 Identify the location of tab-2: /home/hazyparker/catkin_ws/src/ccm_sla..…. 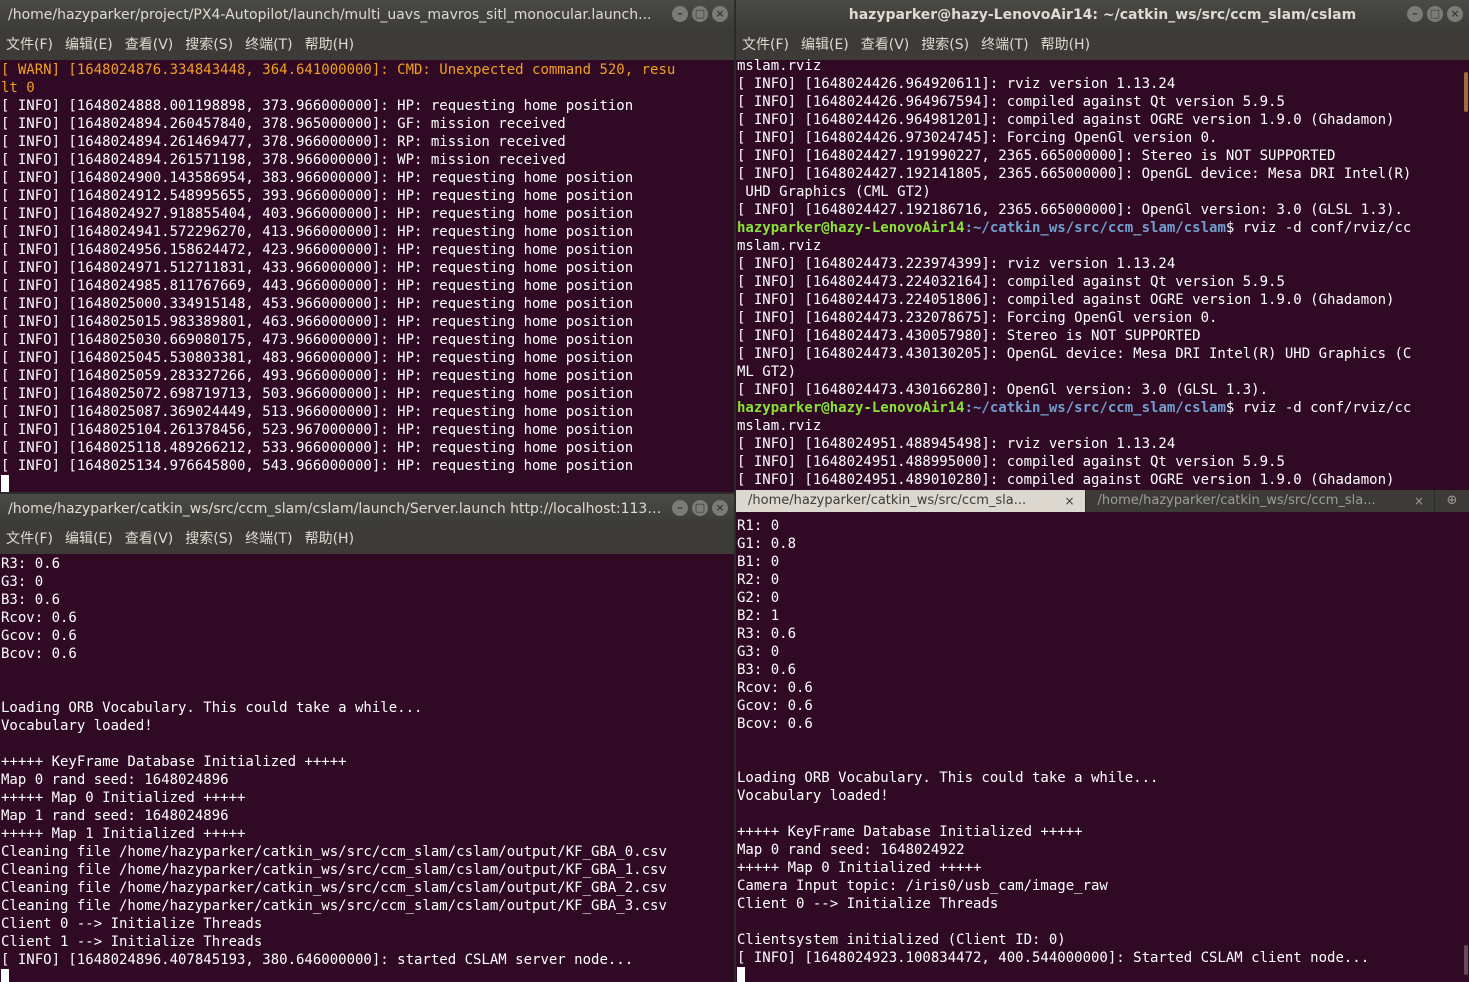
(1260, 501).